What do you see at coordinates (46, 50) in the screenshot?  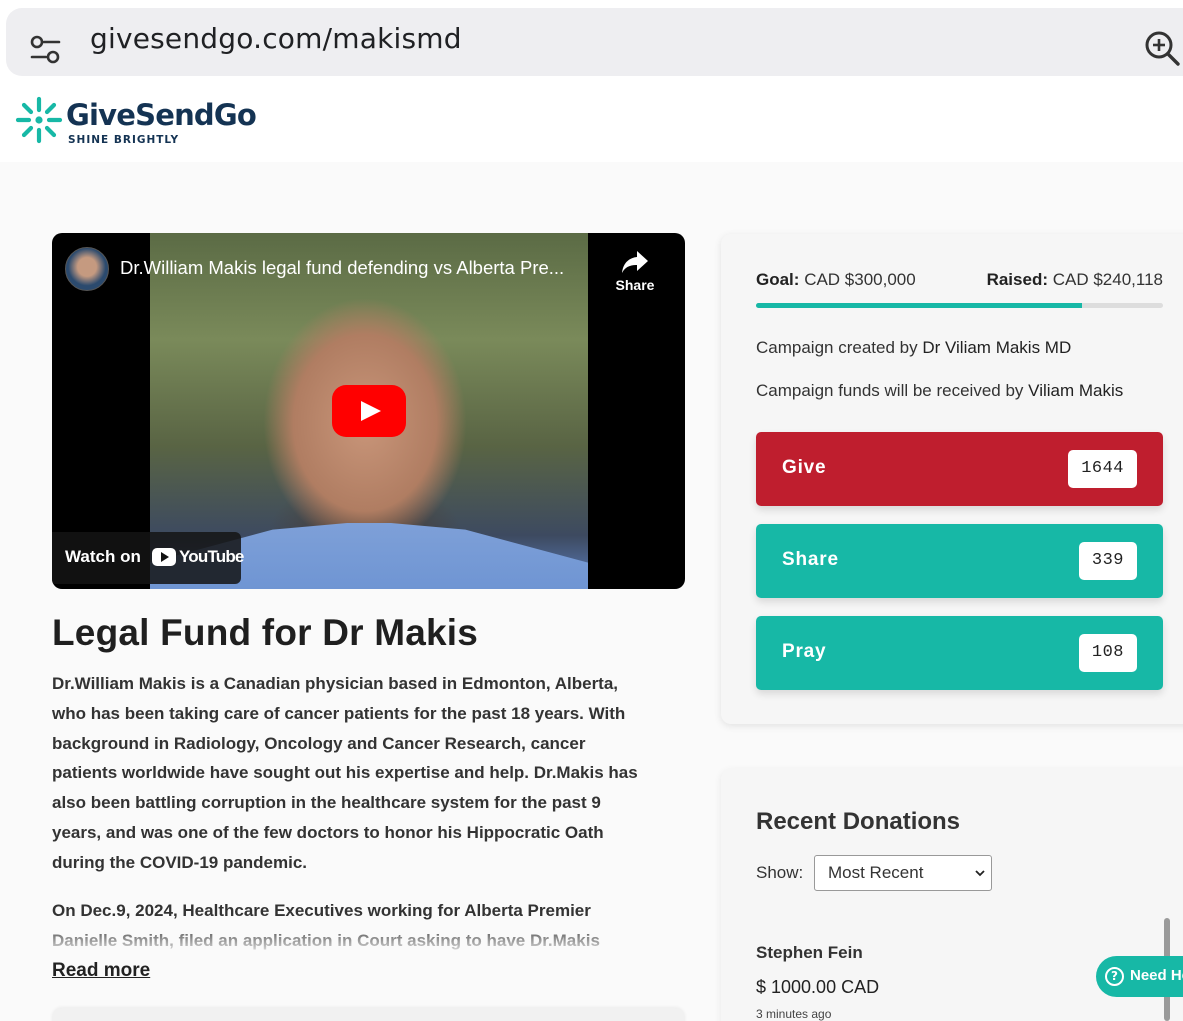 I see `site-settings-icon` at bounding box center [46, 50].